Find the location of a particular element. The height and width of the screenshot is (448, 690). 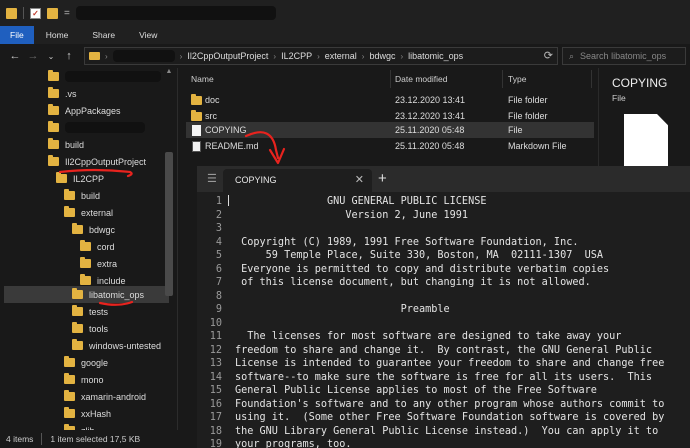

refresh-icon: ⟳ is located at coordinates (548, 55).